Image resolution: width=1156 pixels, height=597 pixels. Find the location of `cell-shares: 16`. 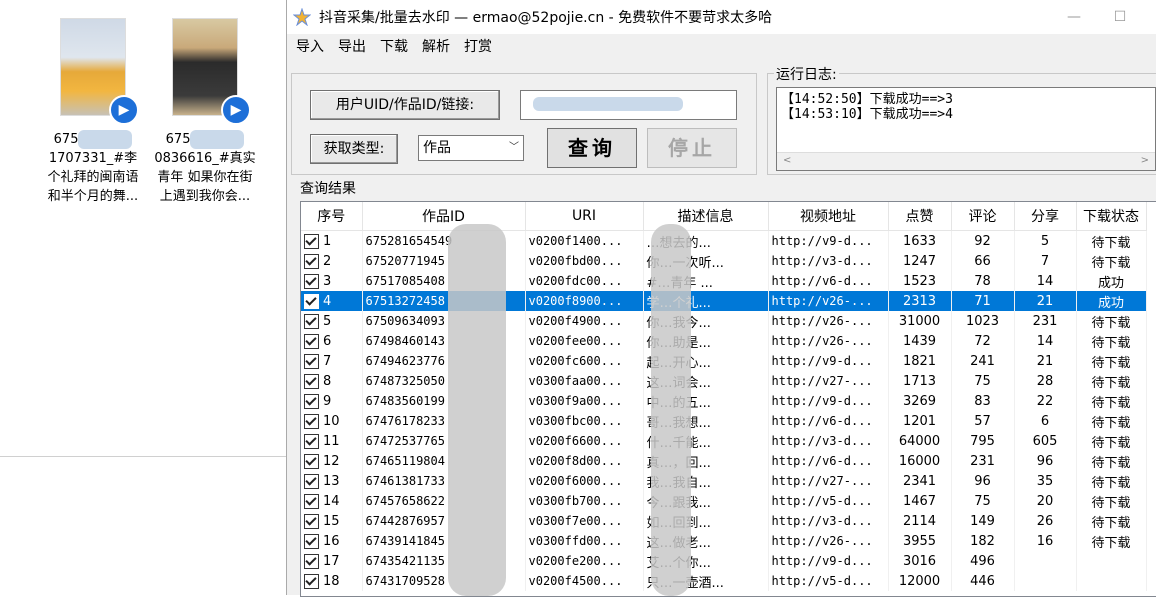

cell-shares: 16 is located at coordinates (1045, 541).